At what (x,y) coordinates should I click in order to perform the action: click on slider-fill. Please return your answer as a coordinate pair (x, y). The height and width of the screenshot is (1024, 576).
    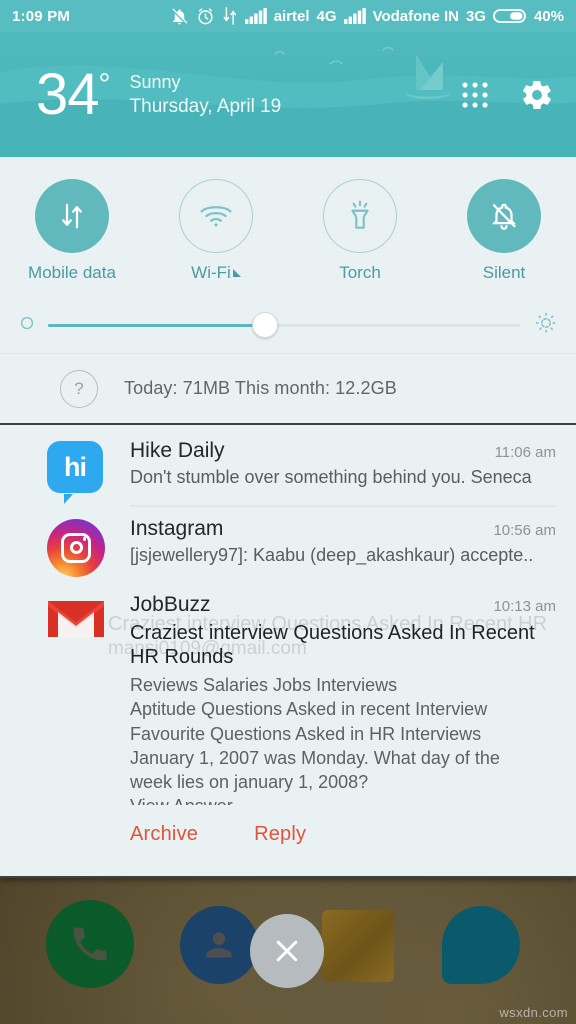
    Looking at the image, I should click on (157, 325).